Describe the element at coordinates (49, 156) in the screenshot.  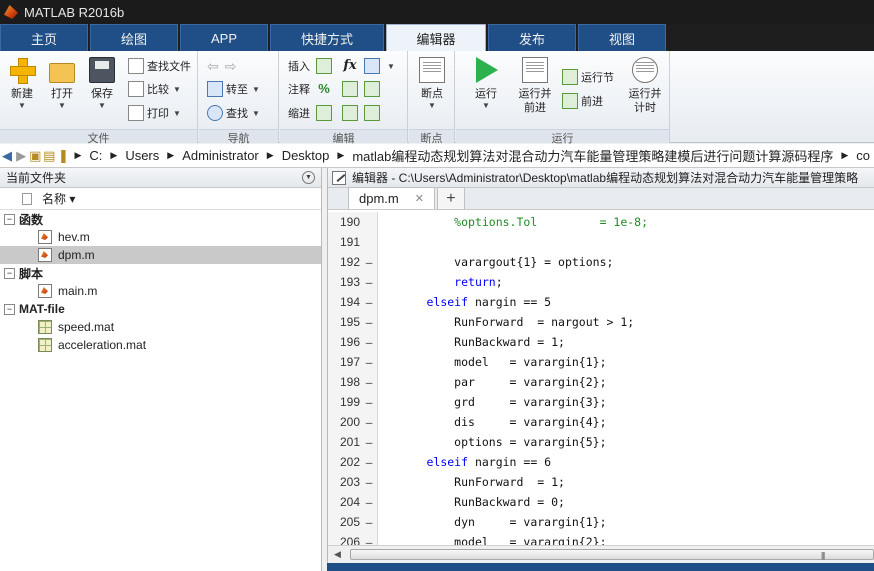
I see `browse-folder-icon: ▤` at that location.